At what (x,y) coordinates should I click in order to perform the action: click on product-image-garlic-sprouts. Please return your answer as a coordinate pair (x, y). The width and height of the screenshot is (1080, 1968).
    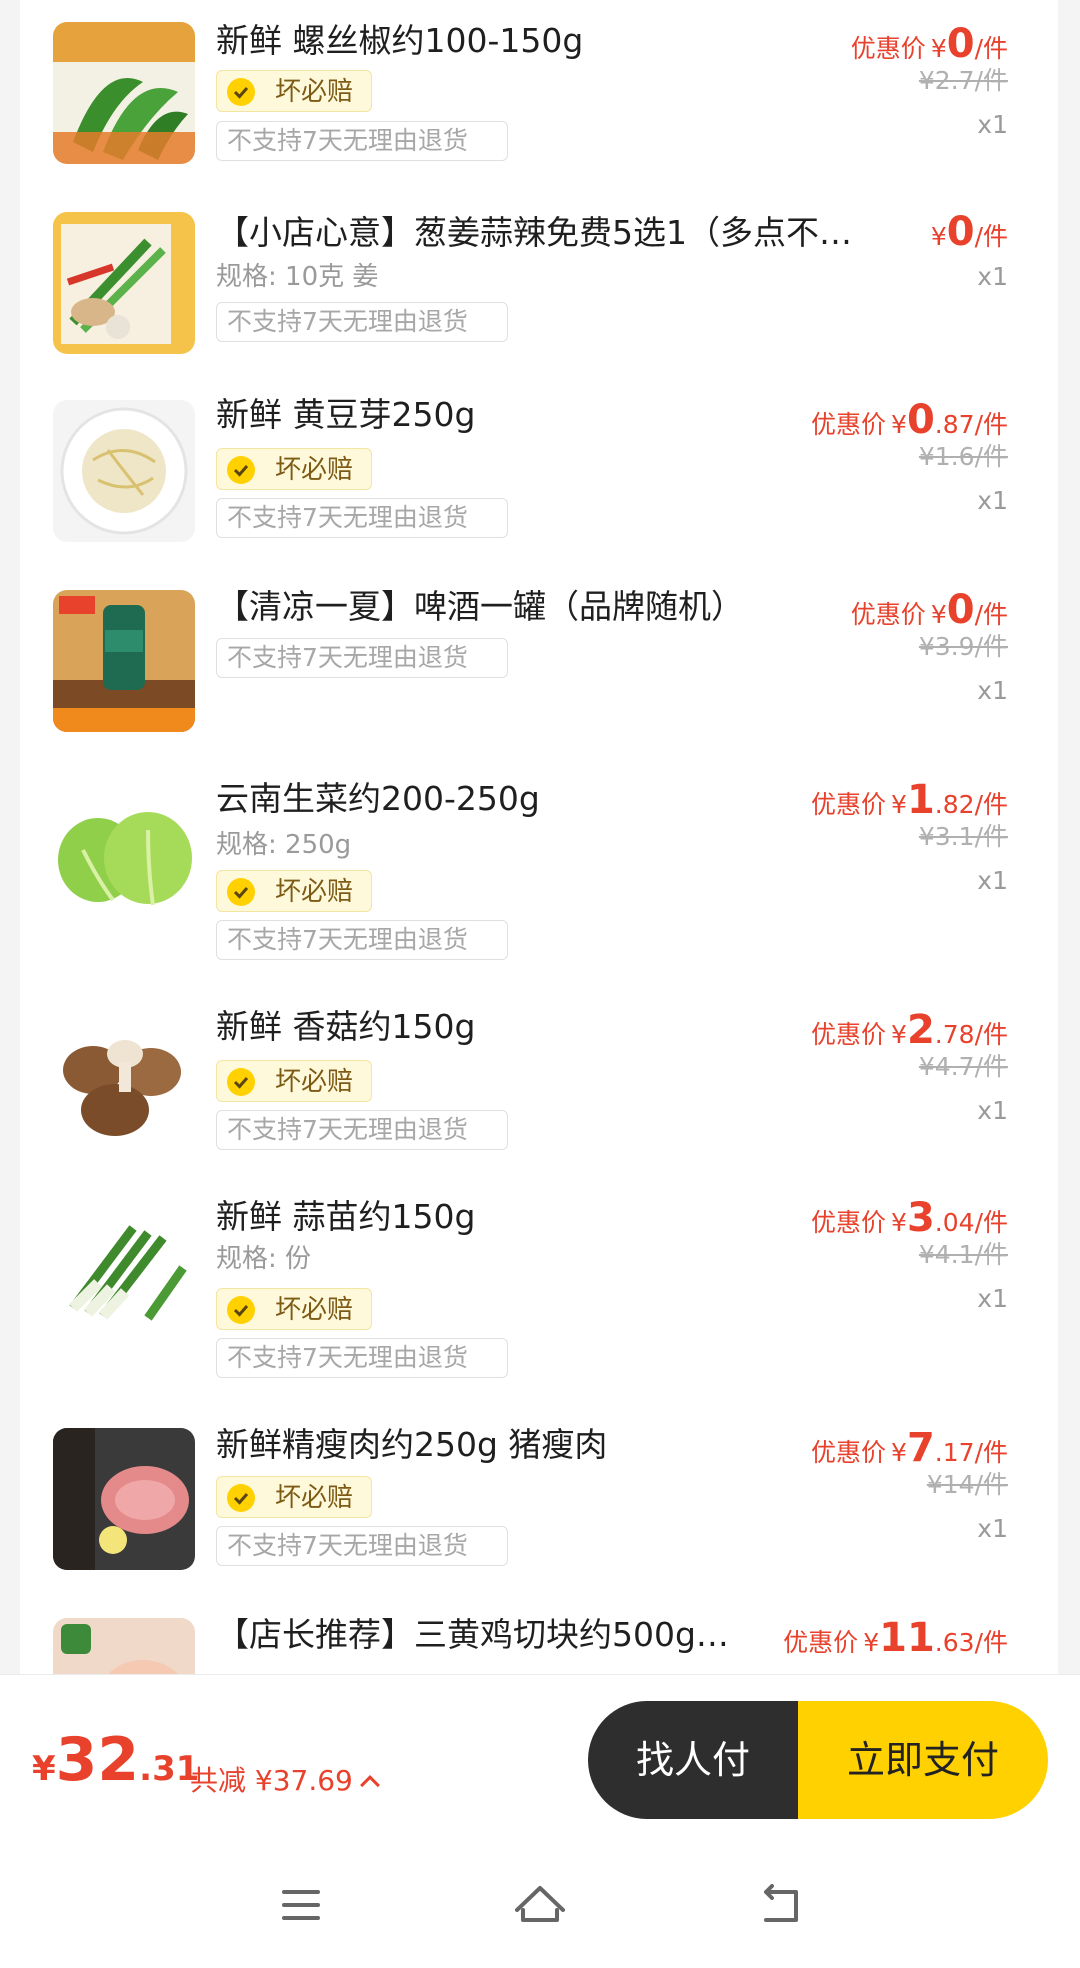
    Looking at the image, I should click on (124, 1269).